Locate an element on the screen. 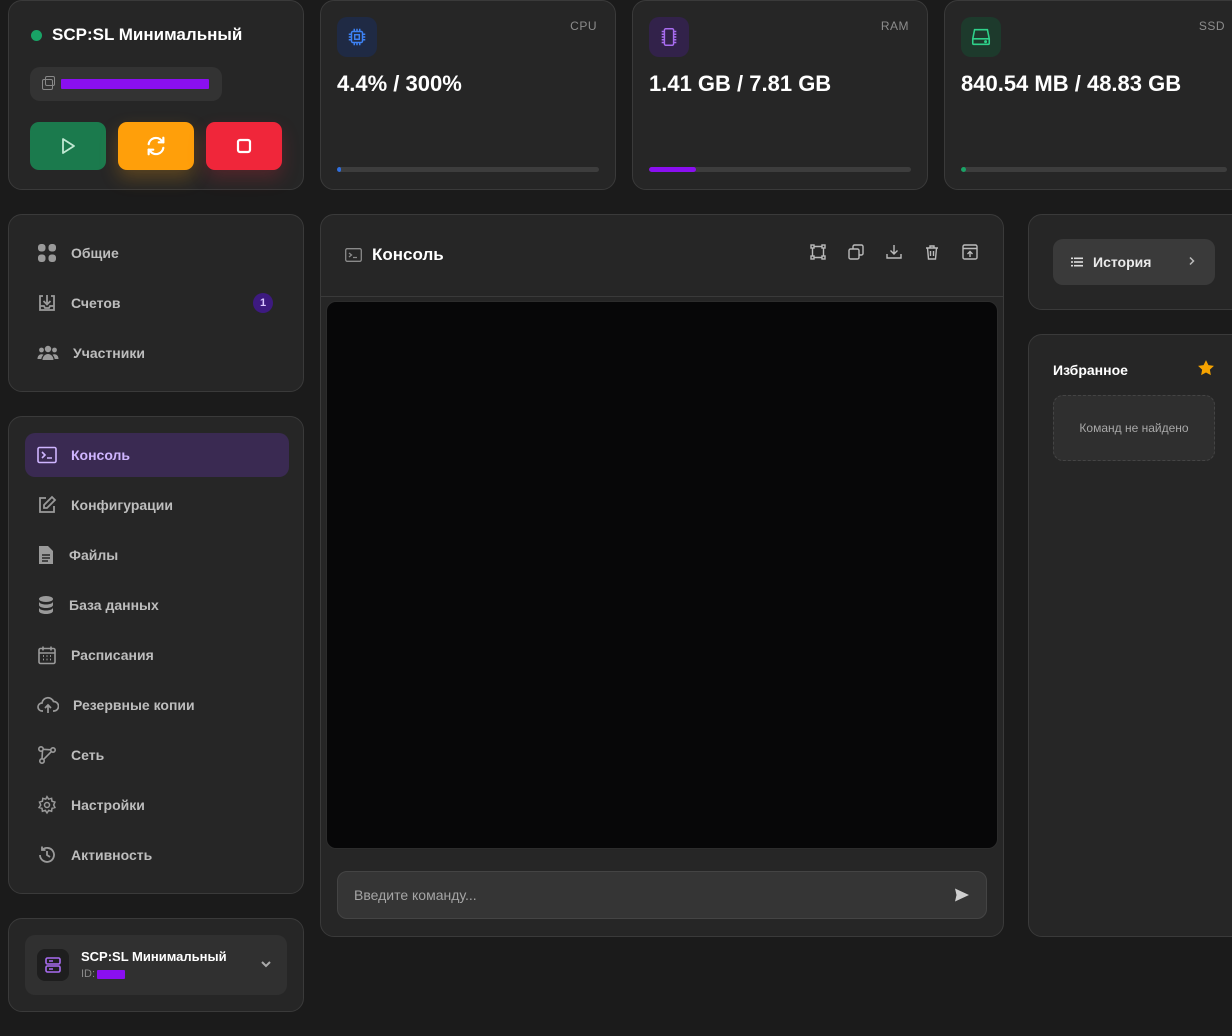 This screenshot has width=1232, height=1036. cpu-label: CPU is located at coordinates (583, 26).